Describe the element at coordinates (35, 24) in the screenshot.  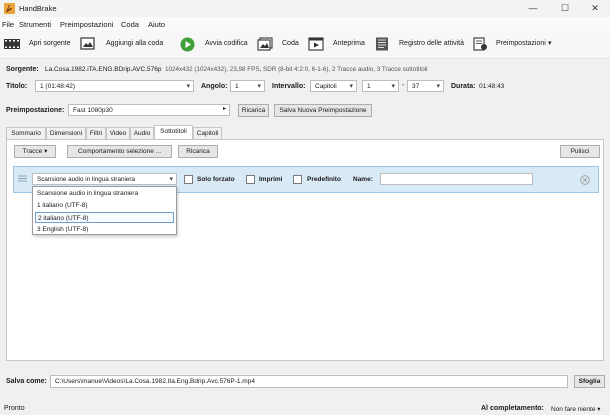
I see `menu-tools: Strumenti` at that location.